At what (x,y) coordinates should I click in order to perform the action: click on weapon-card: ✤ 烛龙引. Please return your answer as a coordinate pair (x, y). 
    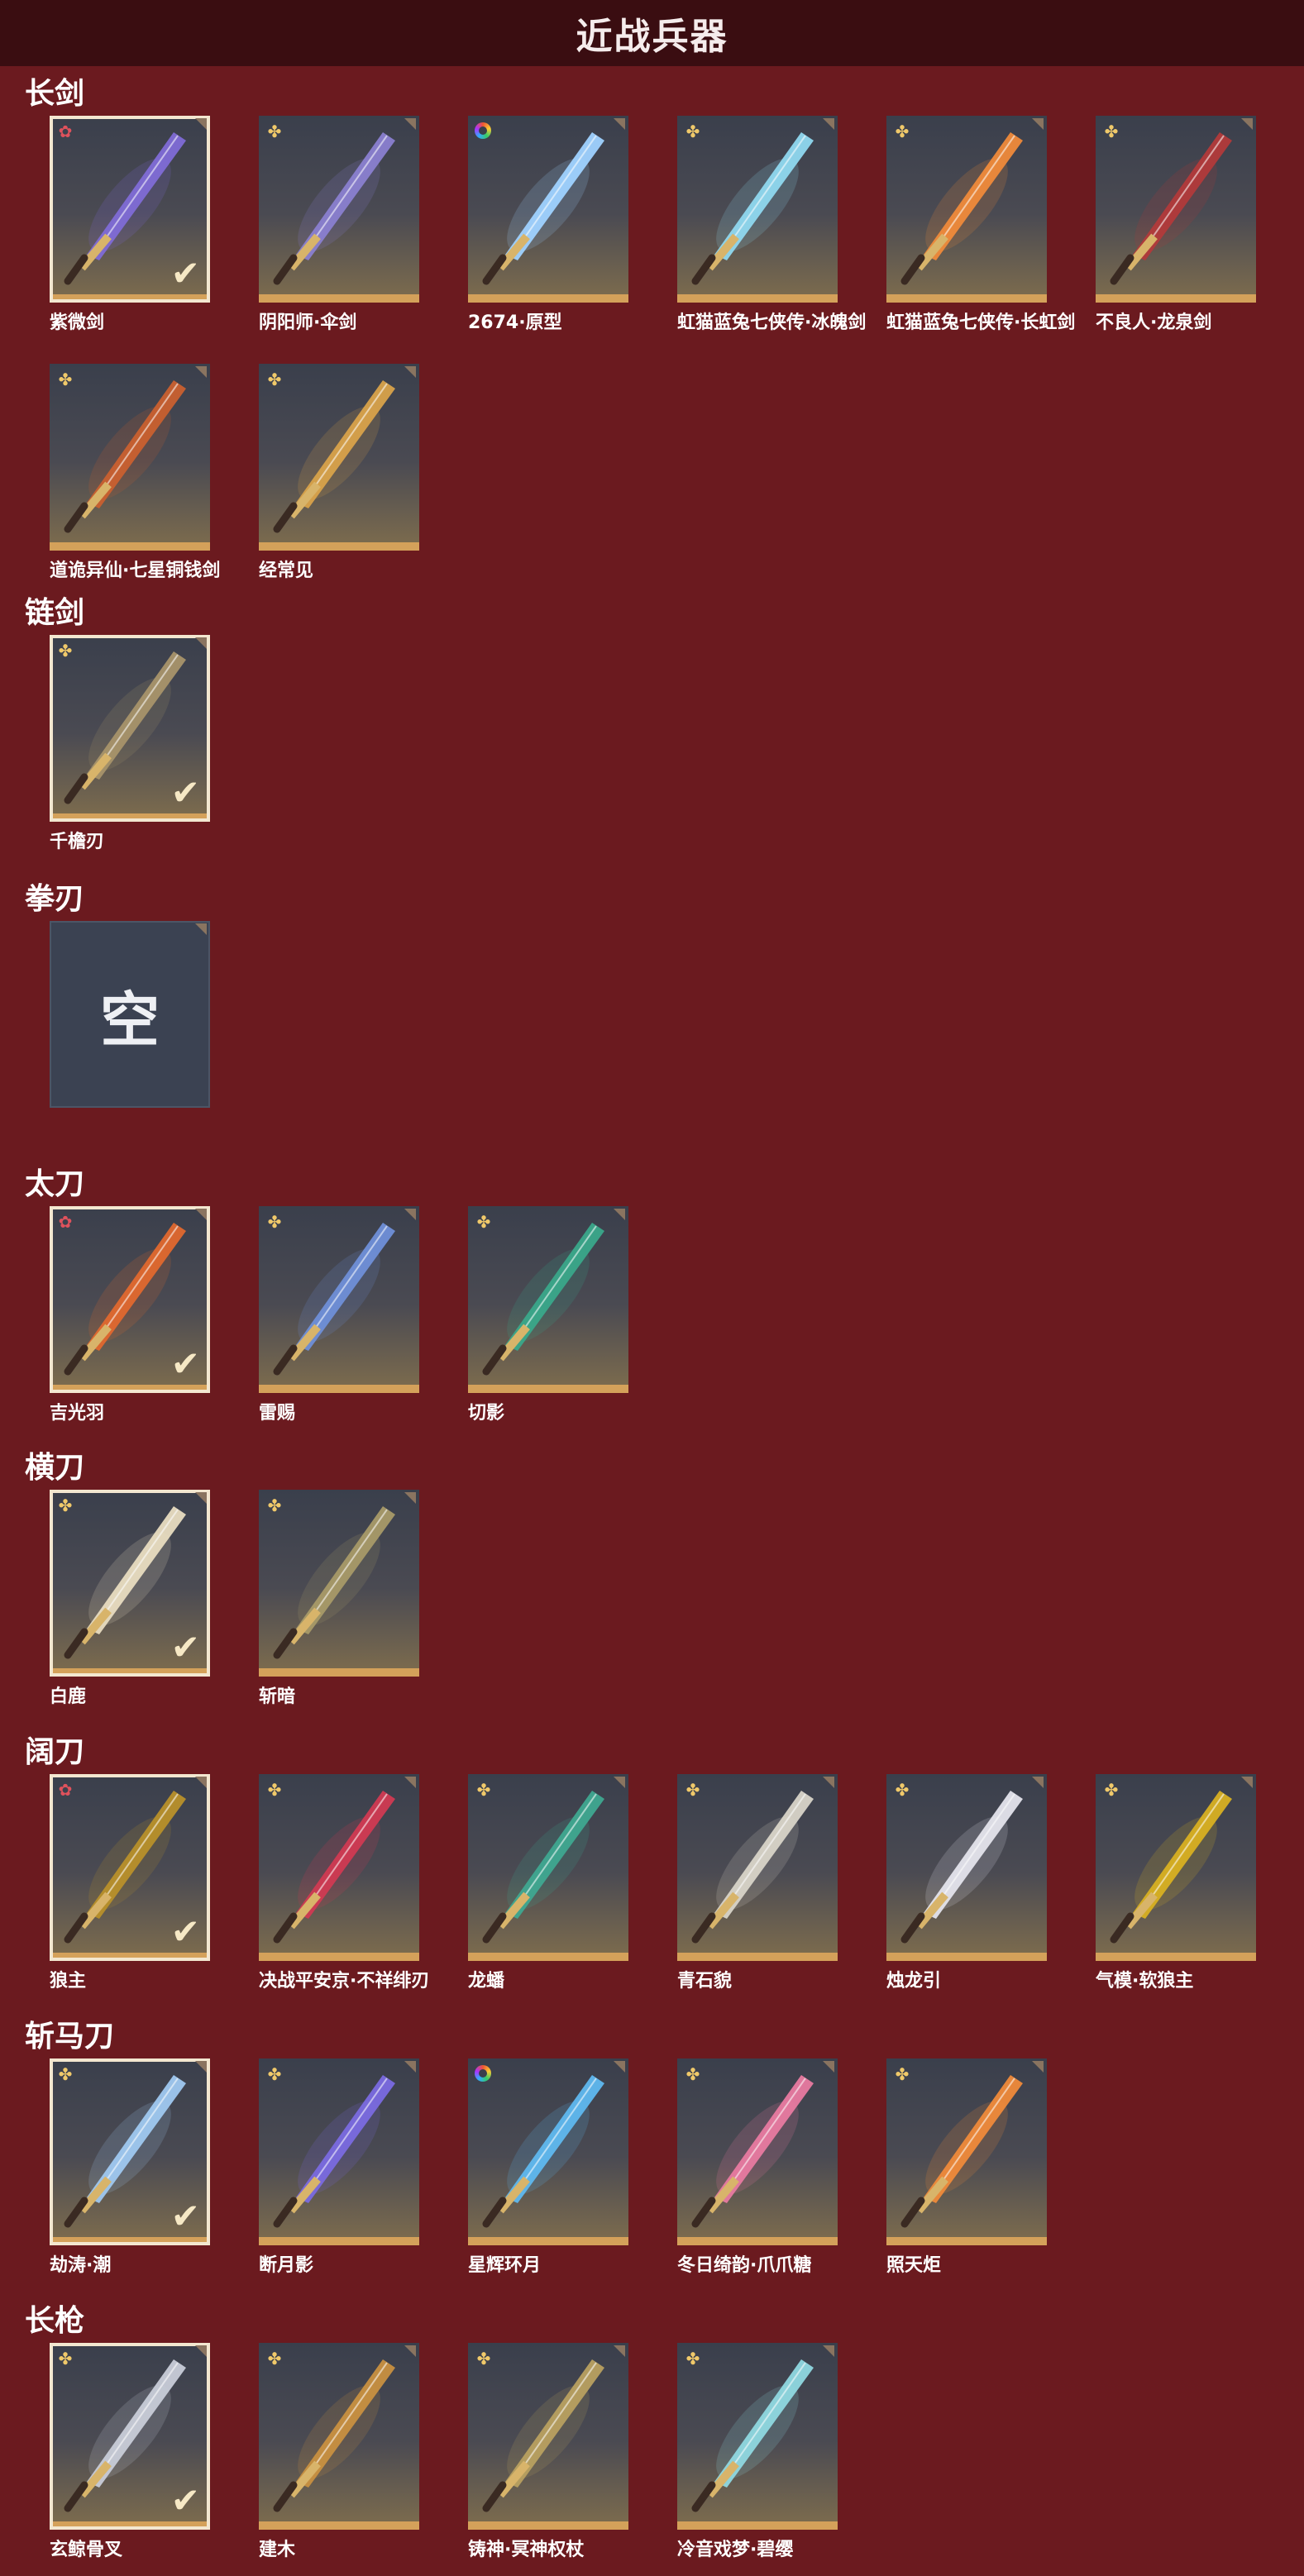
    Looking at the image, I should click on (967, 1883).